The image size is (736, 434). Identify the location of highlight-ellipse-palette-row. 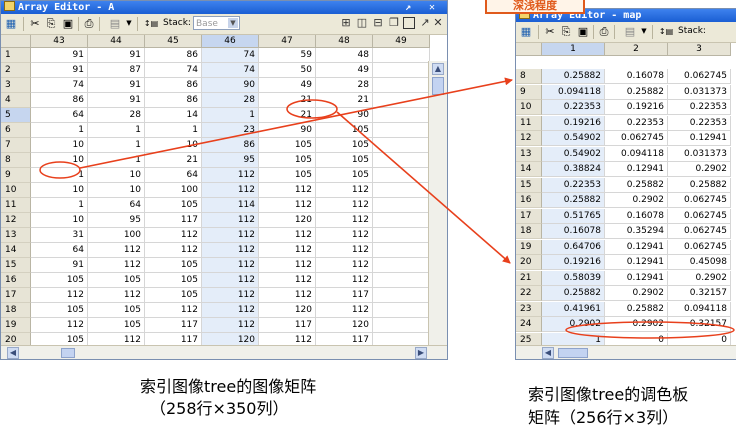
(650, 330).